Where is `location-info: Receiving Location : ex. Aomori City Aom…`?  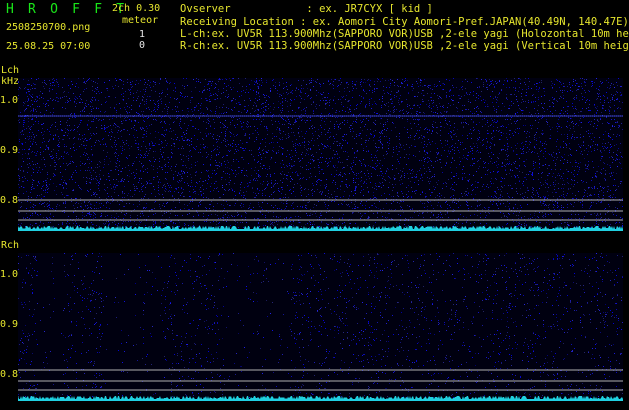
location-info: Receiving Location : ex. Aomori City Aom… is located at coordinates (404, 22).